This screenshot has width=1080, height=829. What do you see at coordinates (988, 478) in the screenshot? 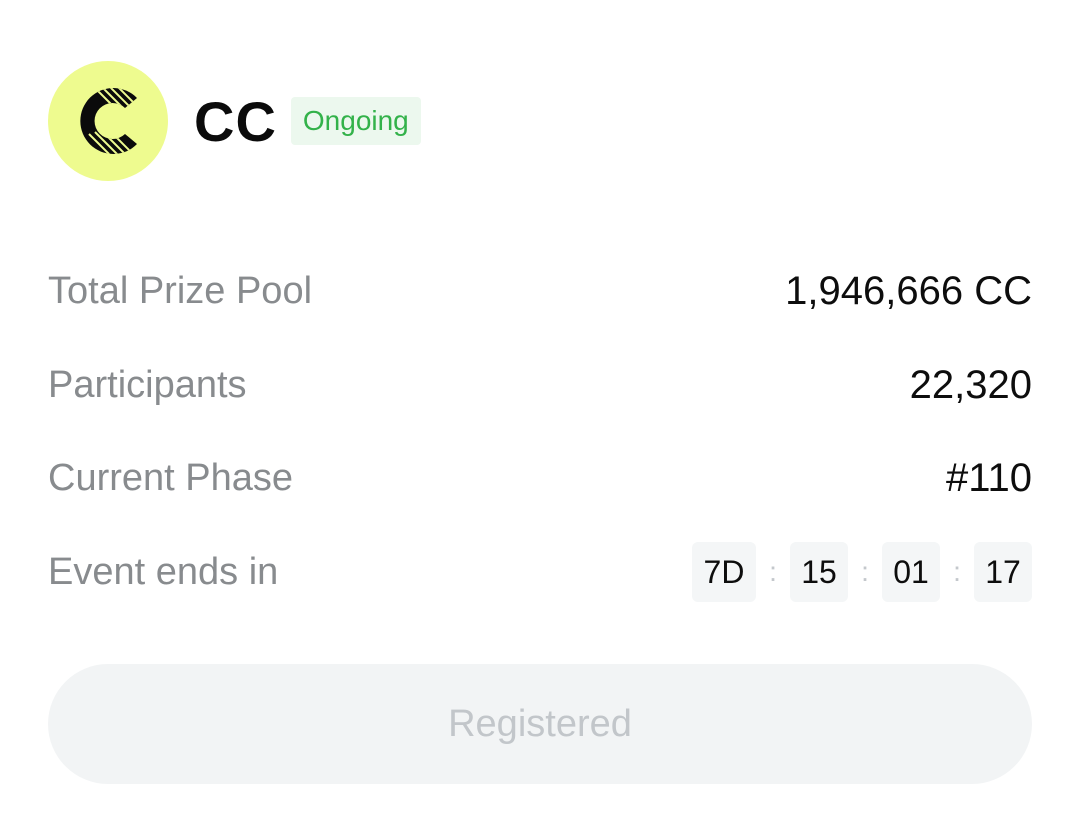
I see `current-phase-value: #110` at bounding box center [988, 478].